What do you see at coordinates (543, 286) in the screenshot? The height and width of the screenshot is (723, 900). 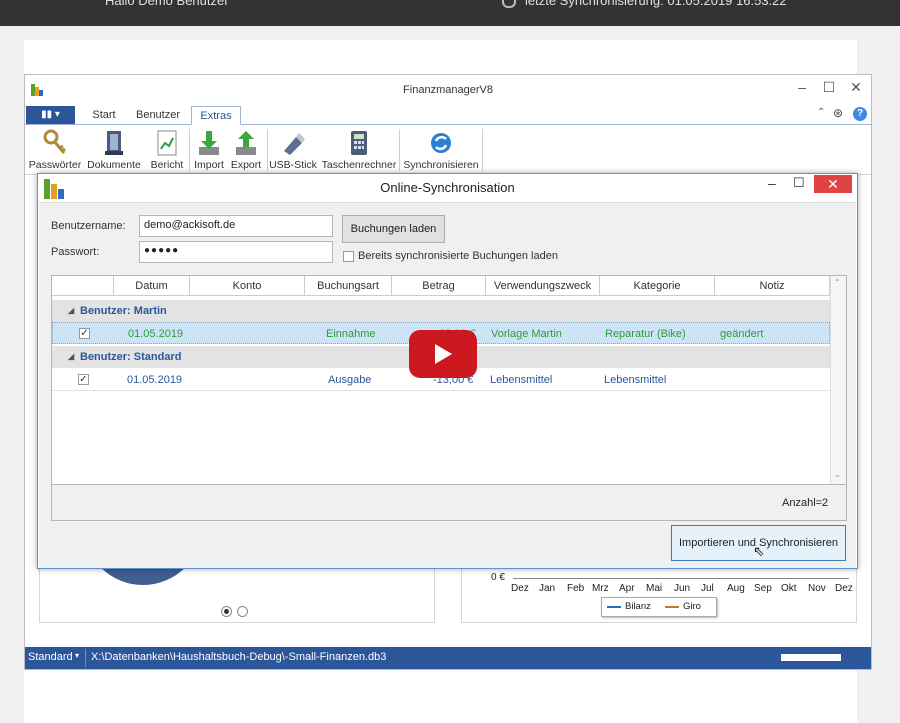 I see `column-header-verwendungszweck: Verwendungszweck` at bounding box center [543, 286].